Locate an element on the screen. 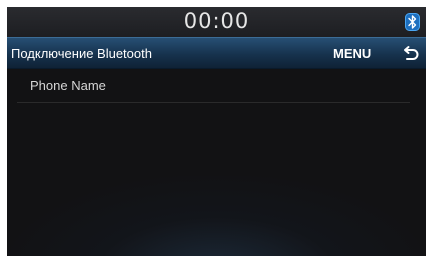 This screenshot has height=263, width=433. back-arrow-icon is located at coordinates (411, 54).